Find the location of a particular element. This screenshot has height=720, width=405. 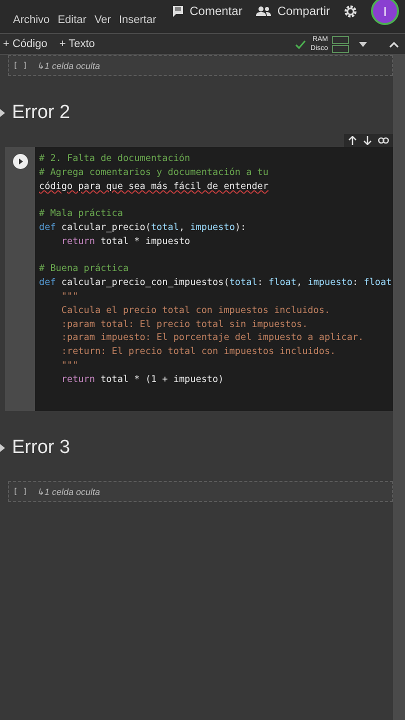

menu-item: Insertar is located at coordinates (137, 20).